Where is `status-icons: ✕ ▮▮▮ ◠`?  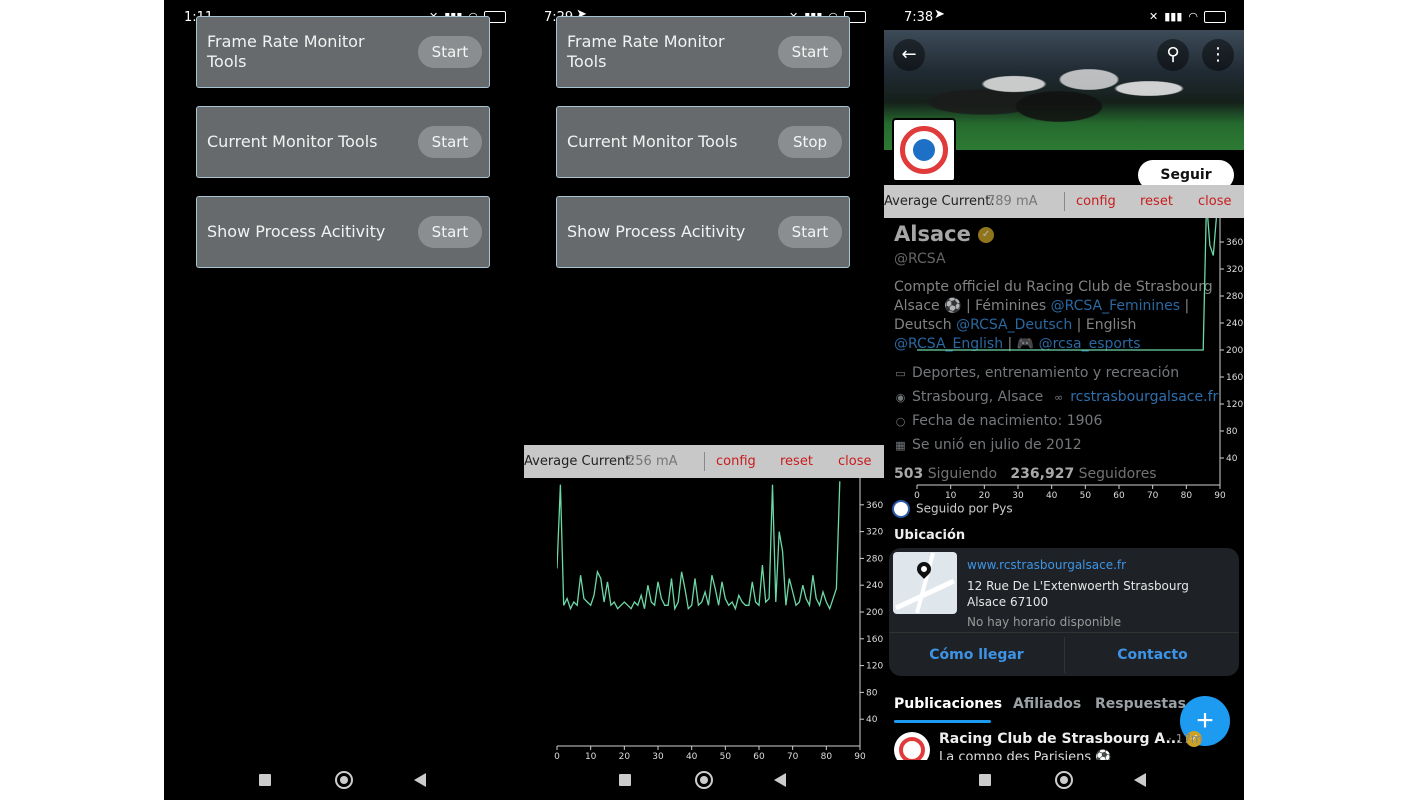 status-icons: ✕ ▮▮▮ ◠ is located at coordinates (1187, 16).